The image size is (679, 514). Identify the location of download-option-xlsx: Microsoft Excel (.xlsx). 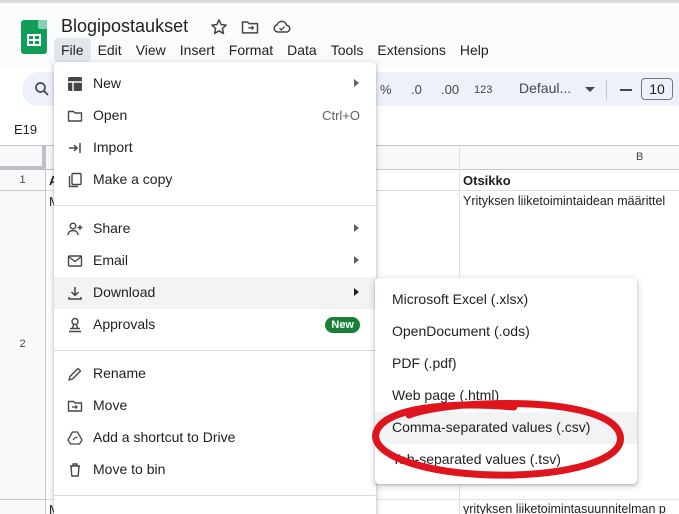
(506, 300).